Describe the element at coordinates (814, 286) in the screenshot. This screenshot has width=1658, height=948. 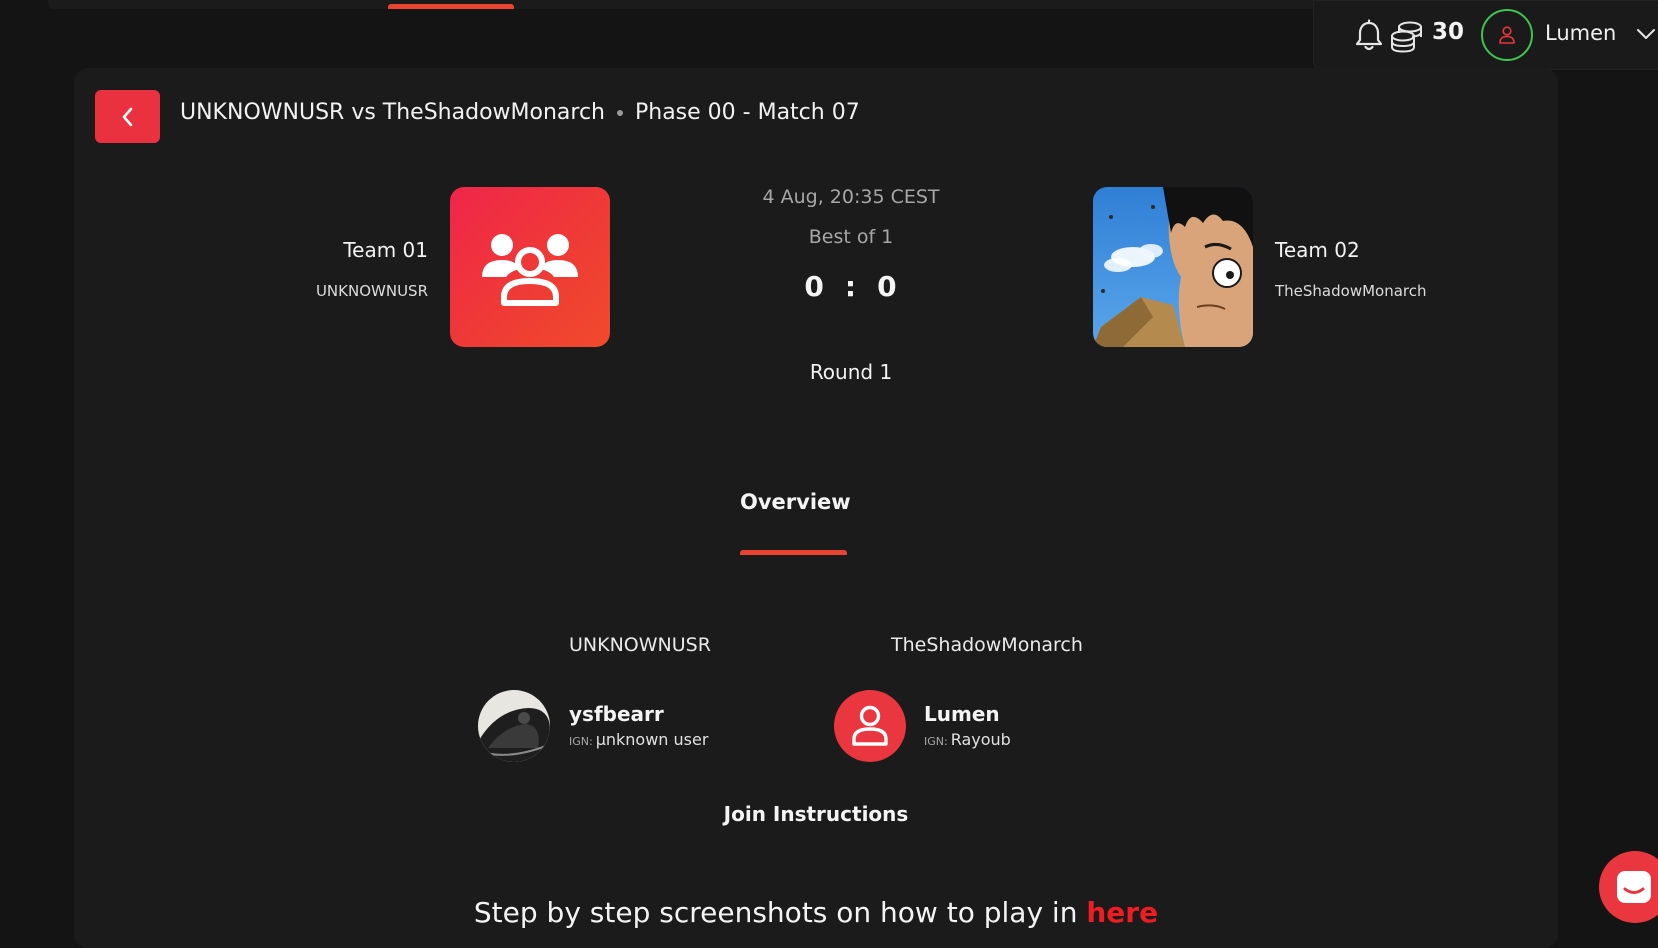
I see `score-left: 0` at that location.